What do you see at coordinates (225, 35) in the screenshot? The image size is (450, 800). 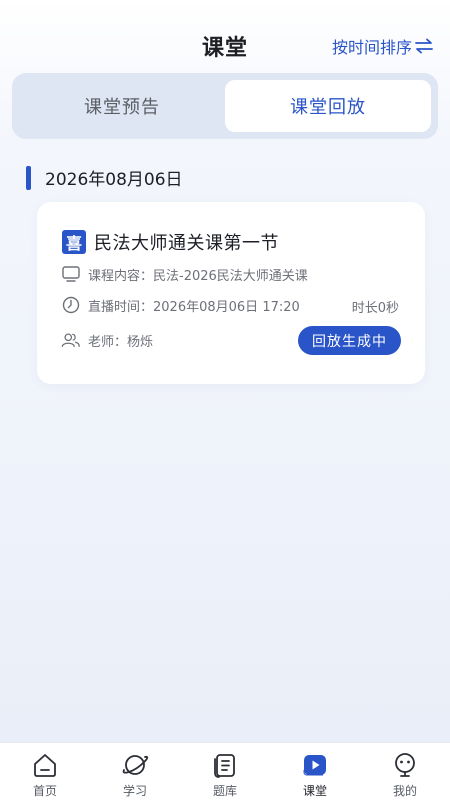 I see `header: 课堂 按时间排序` at bounding box center [225, 35].